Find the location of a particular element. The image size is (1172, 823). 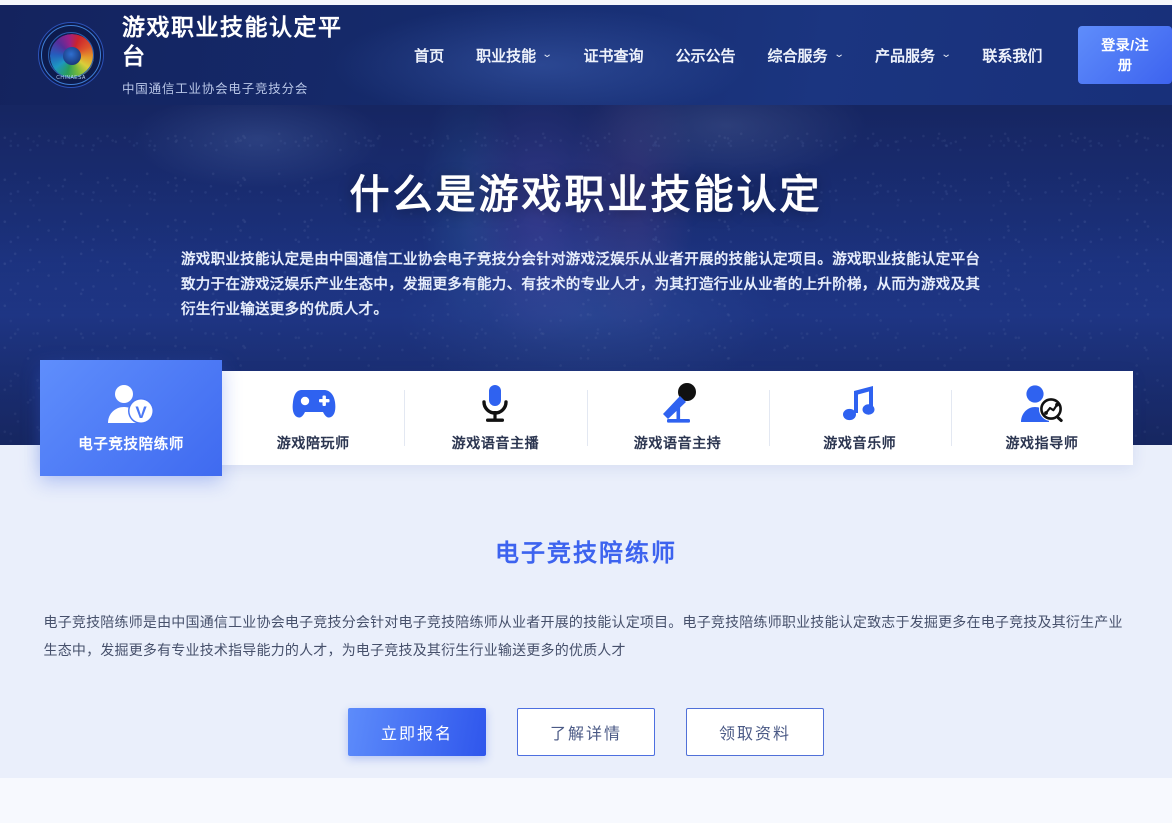

page-bottom-space is located at coordinates (586, 800).